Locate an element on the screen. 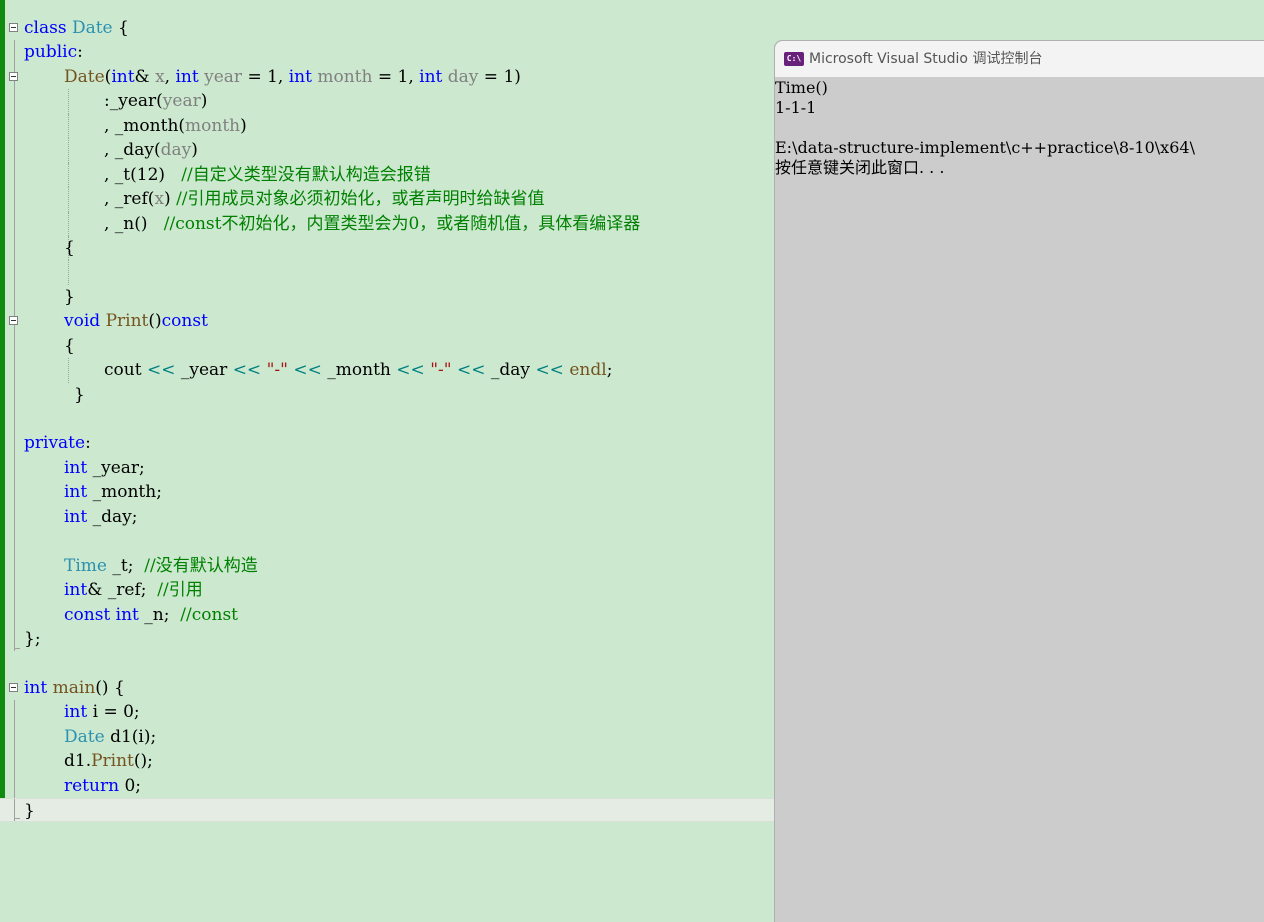 The width and height of the screenshot is (1264, 922). code-token-plain: i = 0; is located at coordinates (113, 712).